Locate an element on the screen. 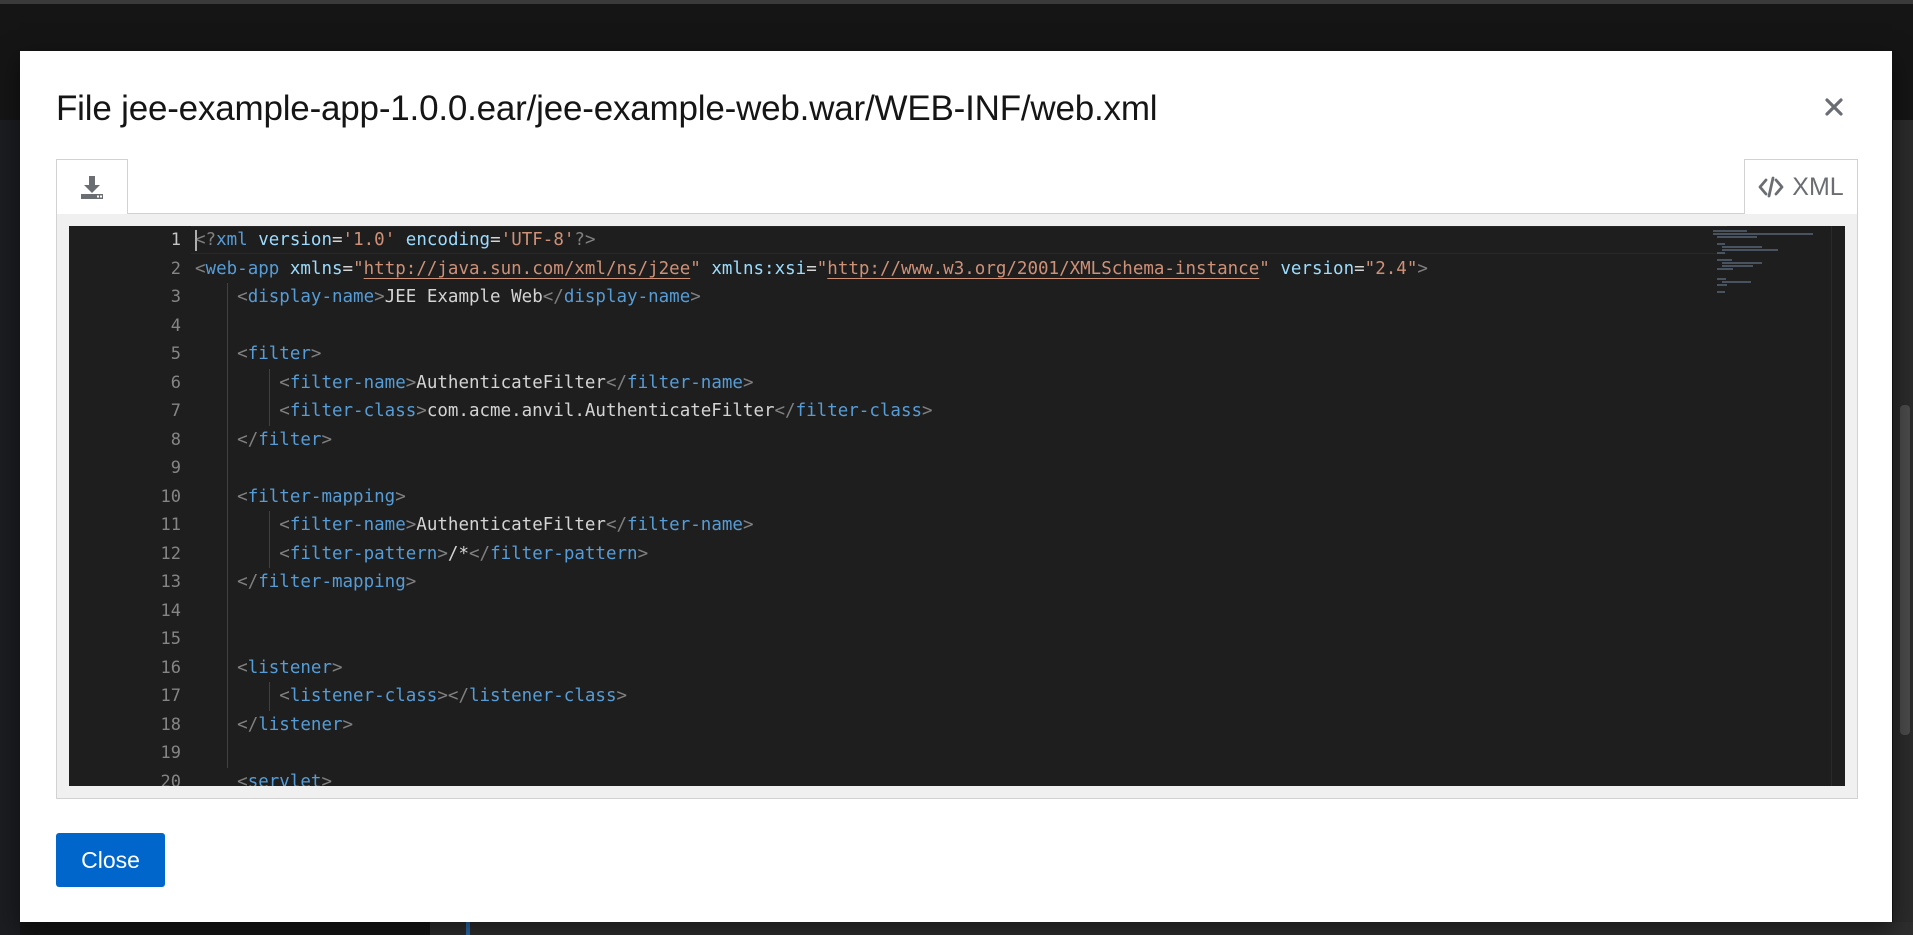 This screenshot has width=1913, height=935. line-number: 11 is located at coordinates (170, 525).